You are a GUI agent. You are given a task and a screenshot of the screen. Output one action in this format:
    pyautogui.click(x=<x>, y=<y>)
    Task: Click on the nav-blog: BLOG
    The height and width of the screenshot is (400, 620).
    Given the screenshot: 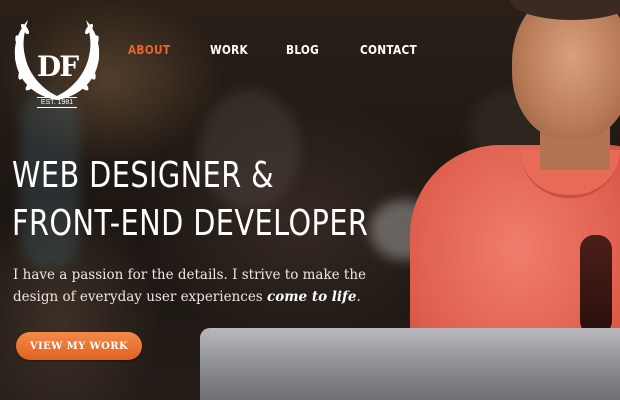 What is the action you would take?
    pyautogui.click(x=302, y=50)
    